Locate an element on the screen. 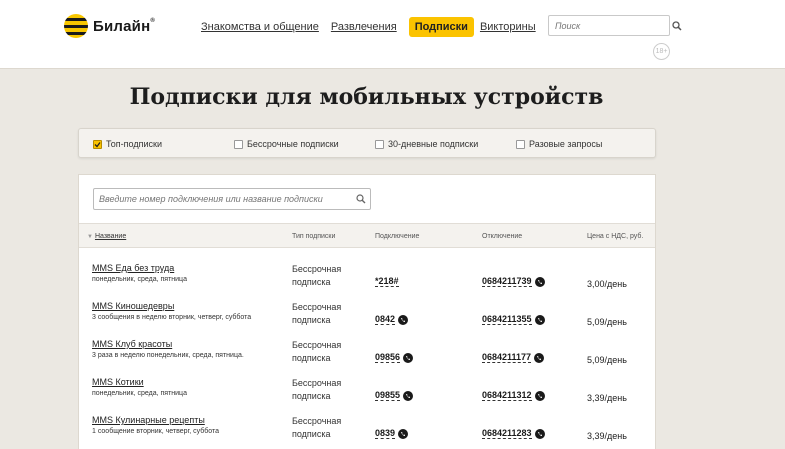  subscription-schedule: 1 сообщение вторник, четверг, суббота is located at coordinates (155, 431).